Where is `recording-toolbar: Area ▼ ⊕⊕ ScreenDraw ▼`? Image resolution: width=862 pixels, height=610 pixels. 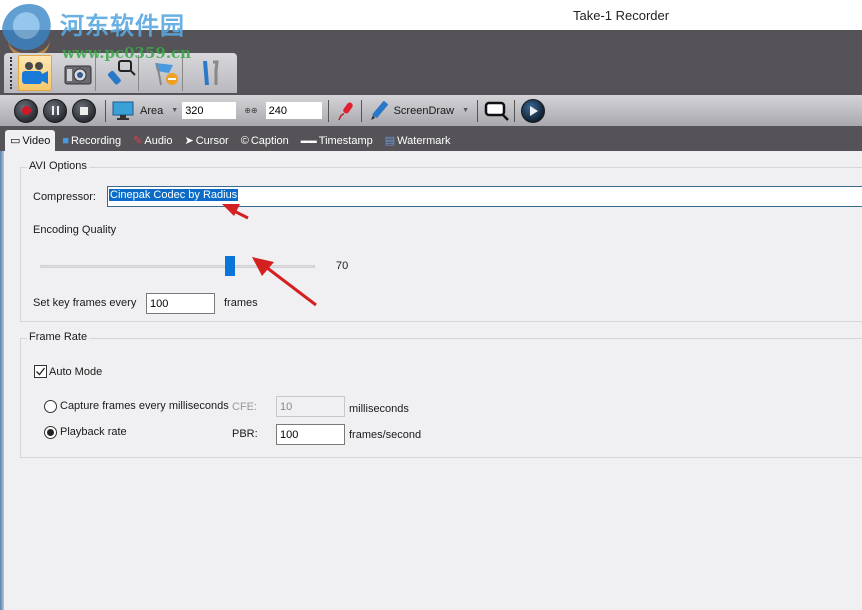
recording-toolbar: Area ▼ ⊕⊕ ScreenDraw ▼ is located at coordinates (431, 110).